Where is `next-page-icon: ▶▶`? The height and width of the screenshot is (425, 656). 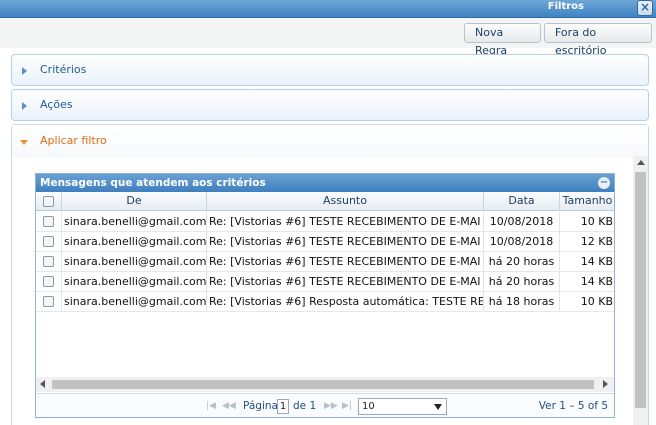
next-page-icon: ▶▶ is located at coordinates (331, 406).